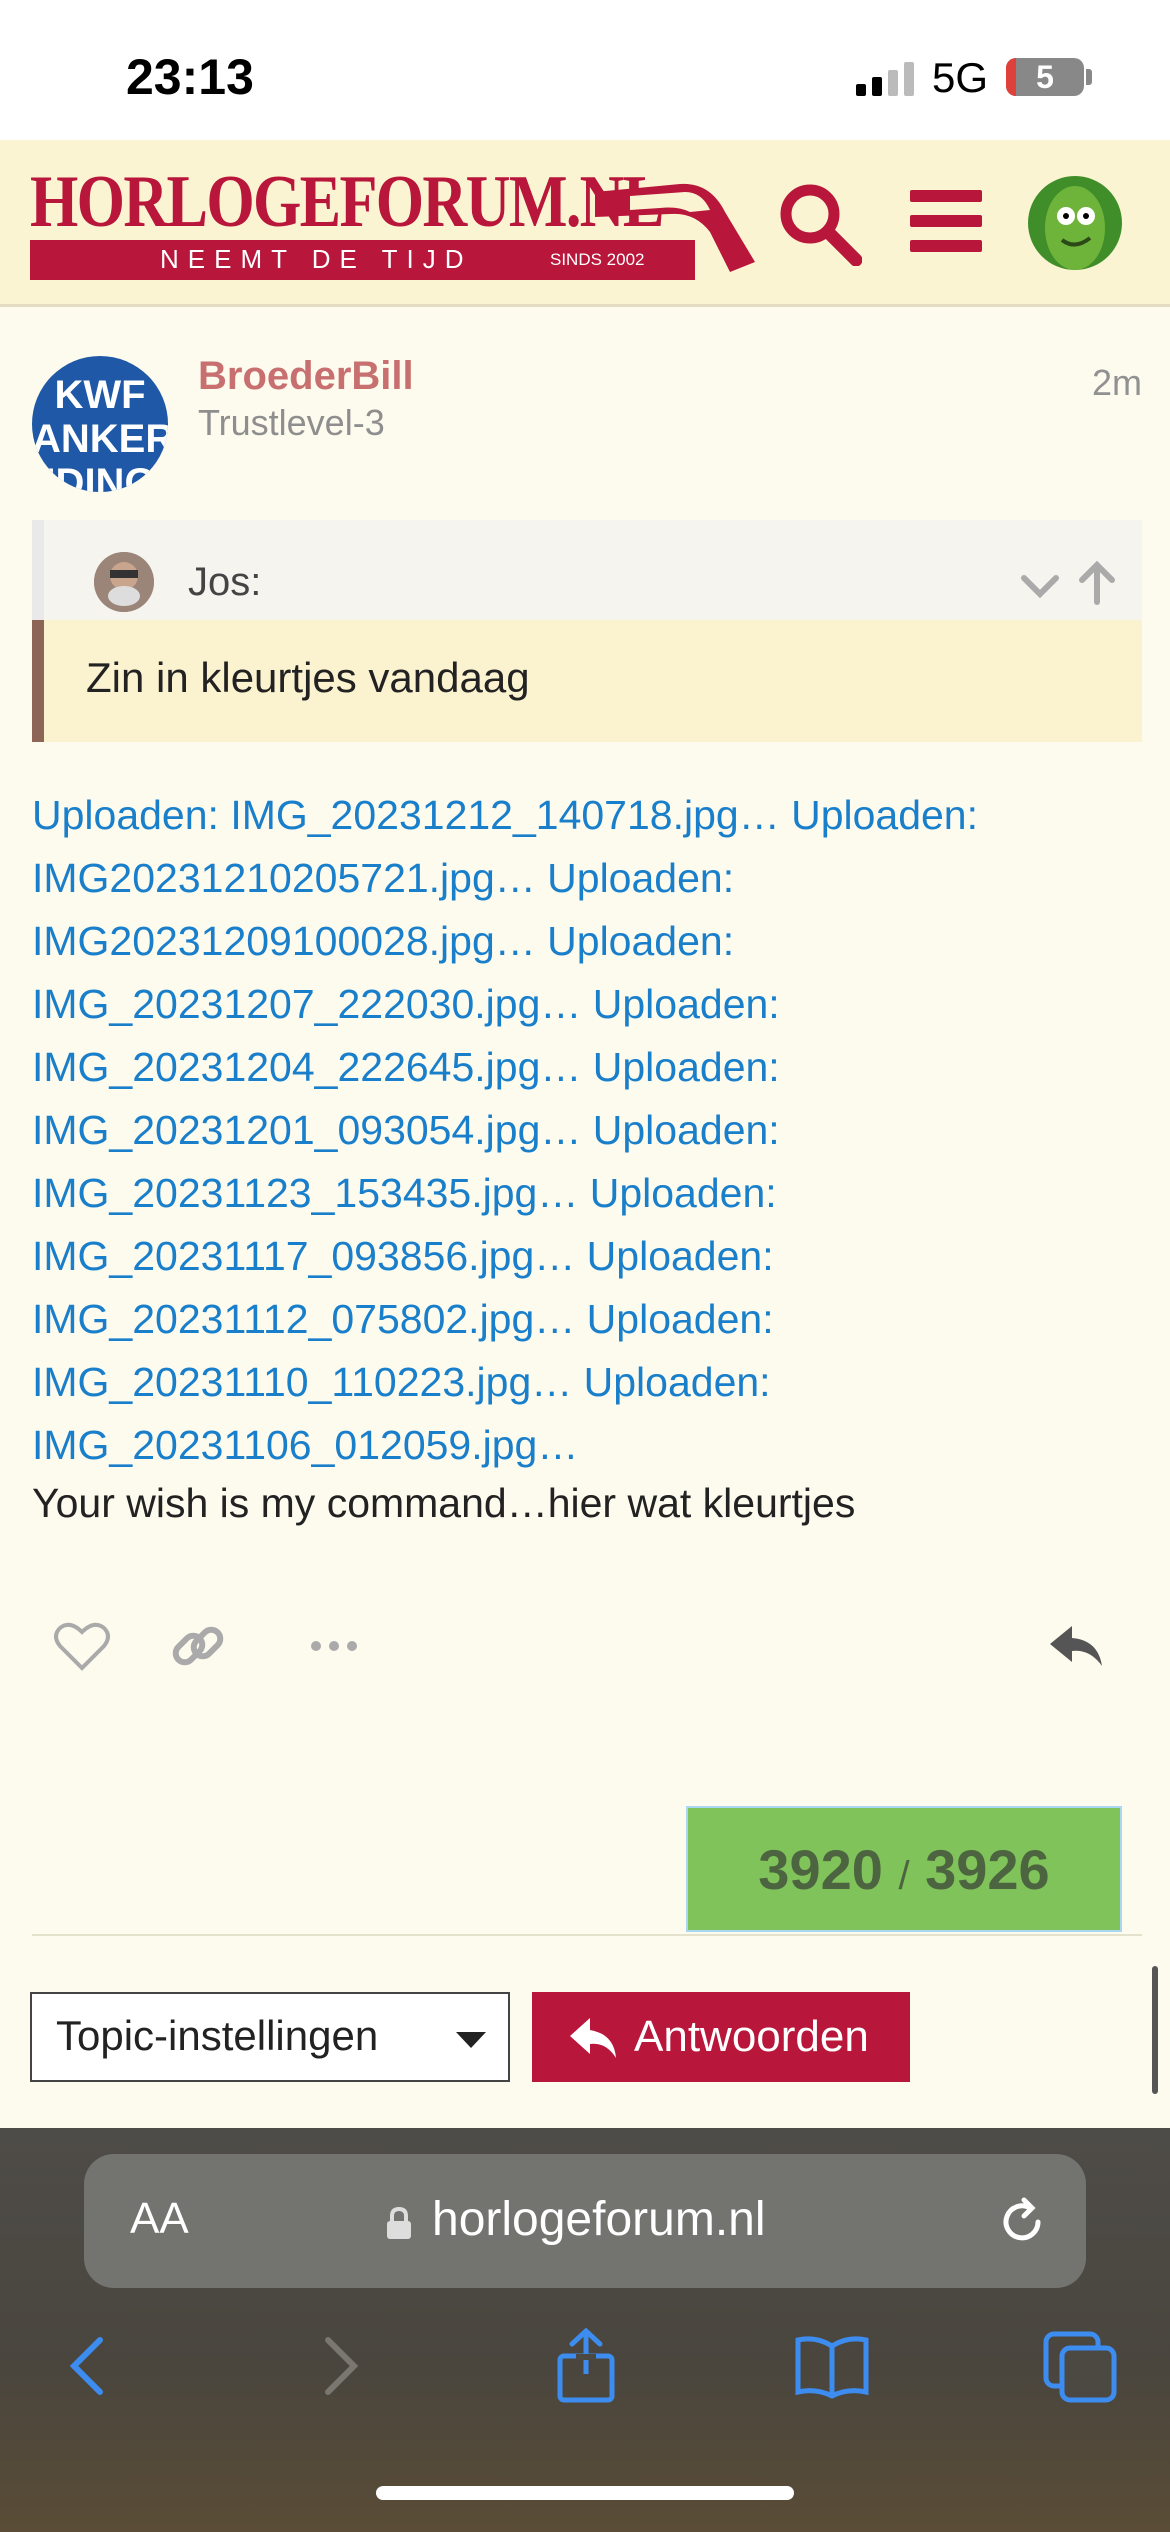 This screenshot has width=1170, height=2532. What do you see at coordinates (190, 77) in the screenshot?
I see `status-time: 23:13` at bounding box center [190, 77].